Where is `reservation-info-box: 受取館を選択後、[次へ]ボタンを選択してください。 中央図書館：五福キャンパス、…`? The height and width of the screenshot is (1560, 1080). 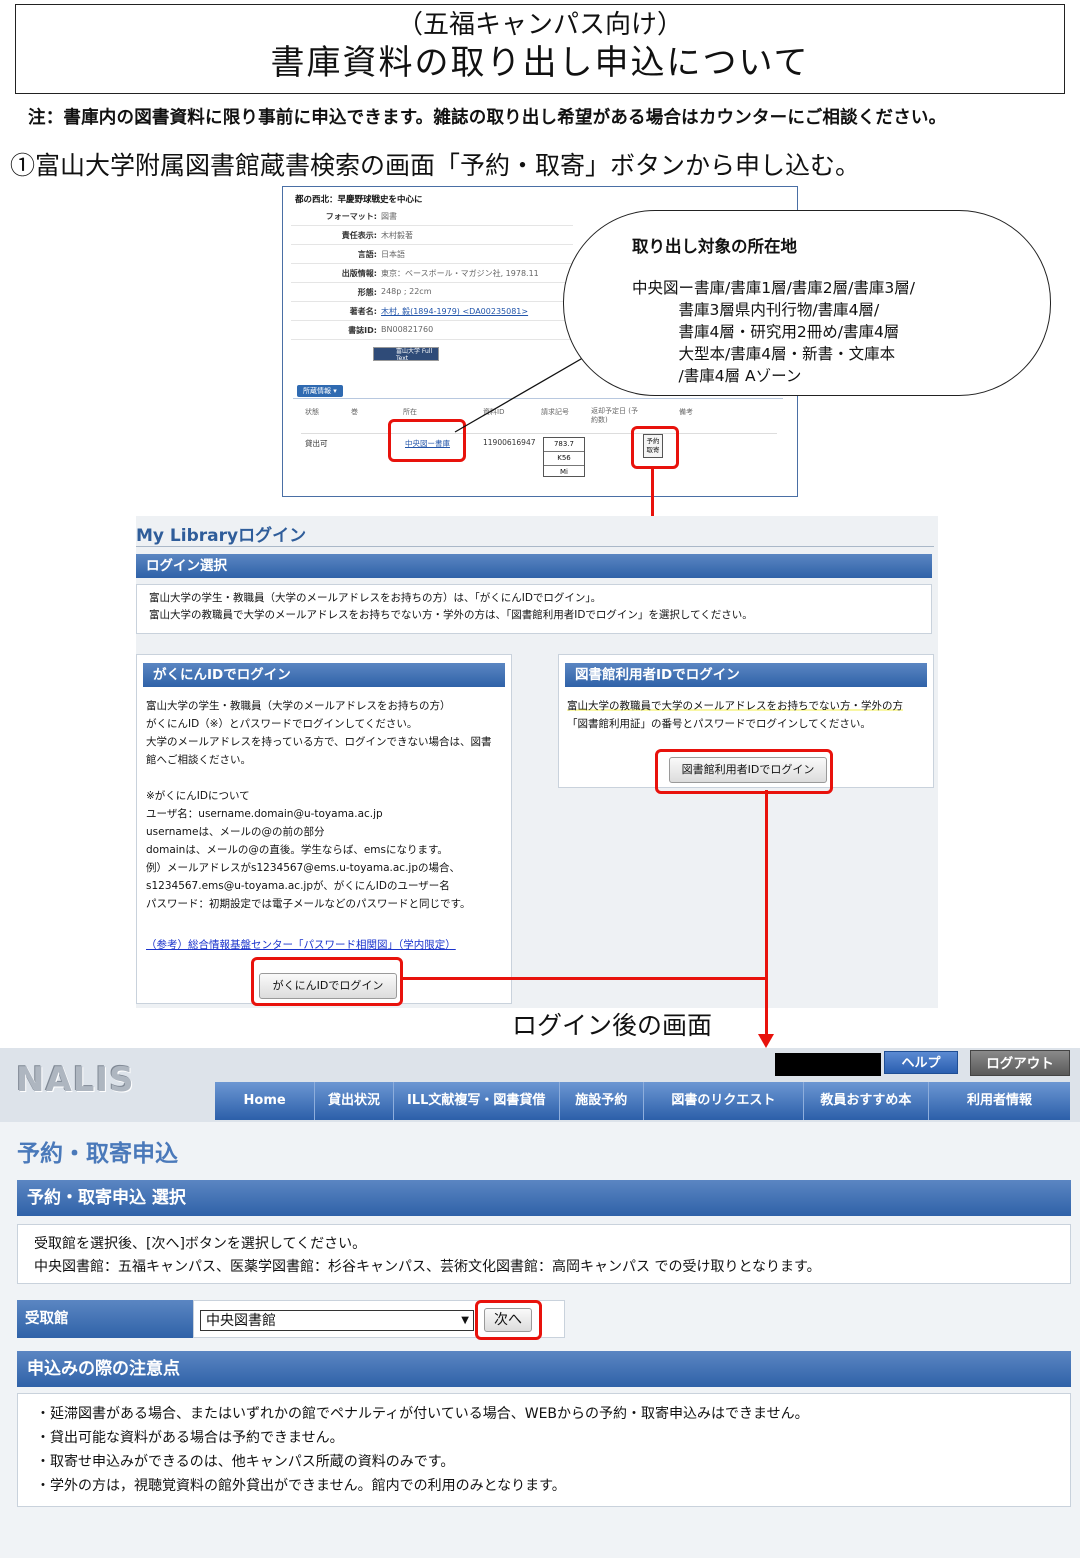
reservation-info-box: 受取館を選択後、[次へ]ボタンを選択してください。 中央図書館：五福キャンパス、… is located at coordinates (544, 1254).